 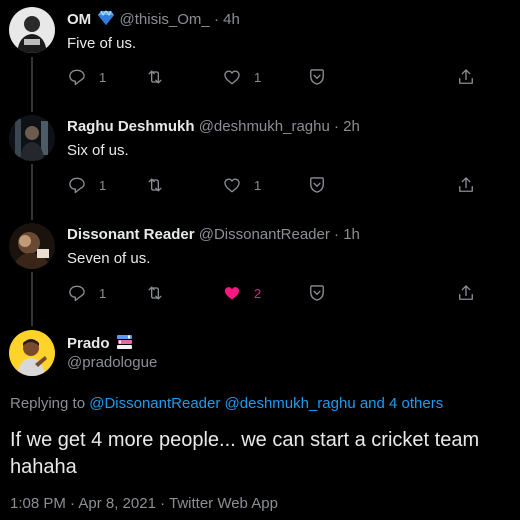 I want to click on author-name: Raghu Deshmukh, so click(x=131, y=126).